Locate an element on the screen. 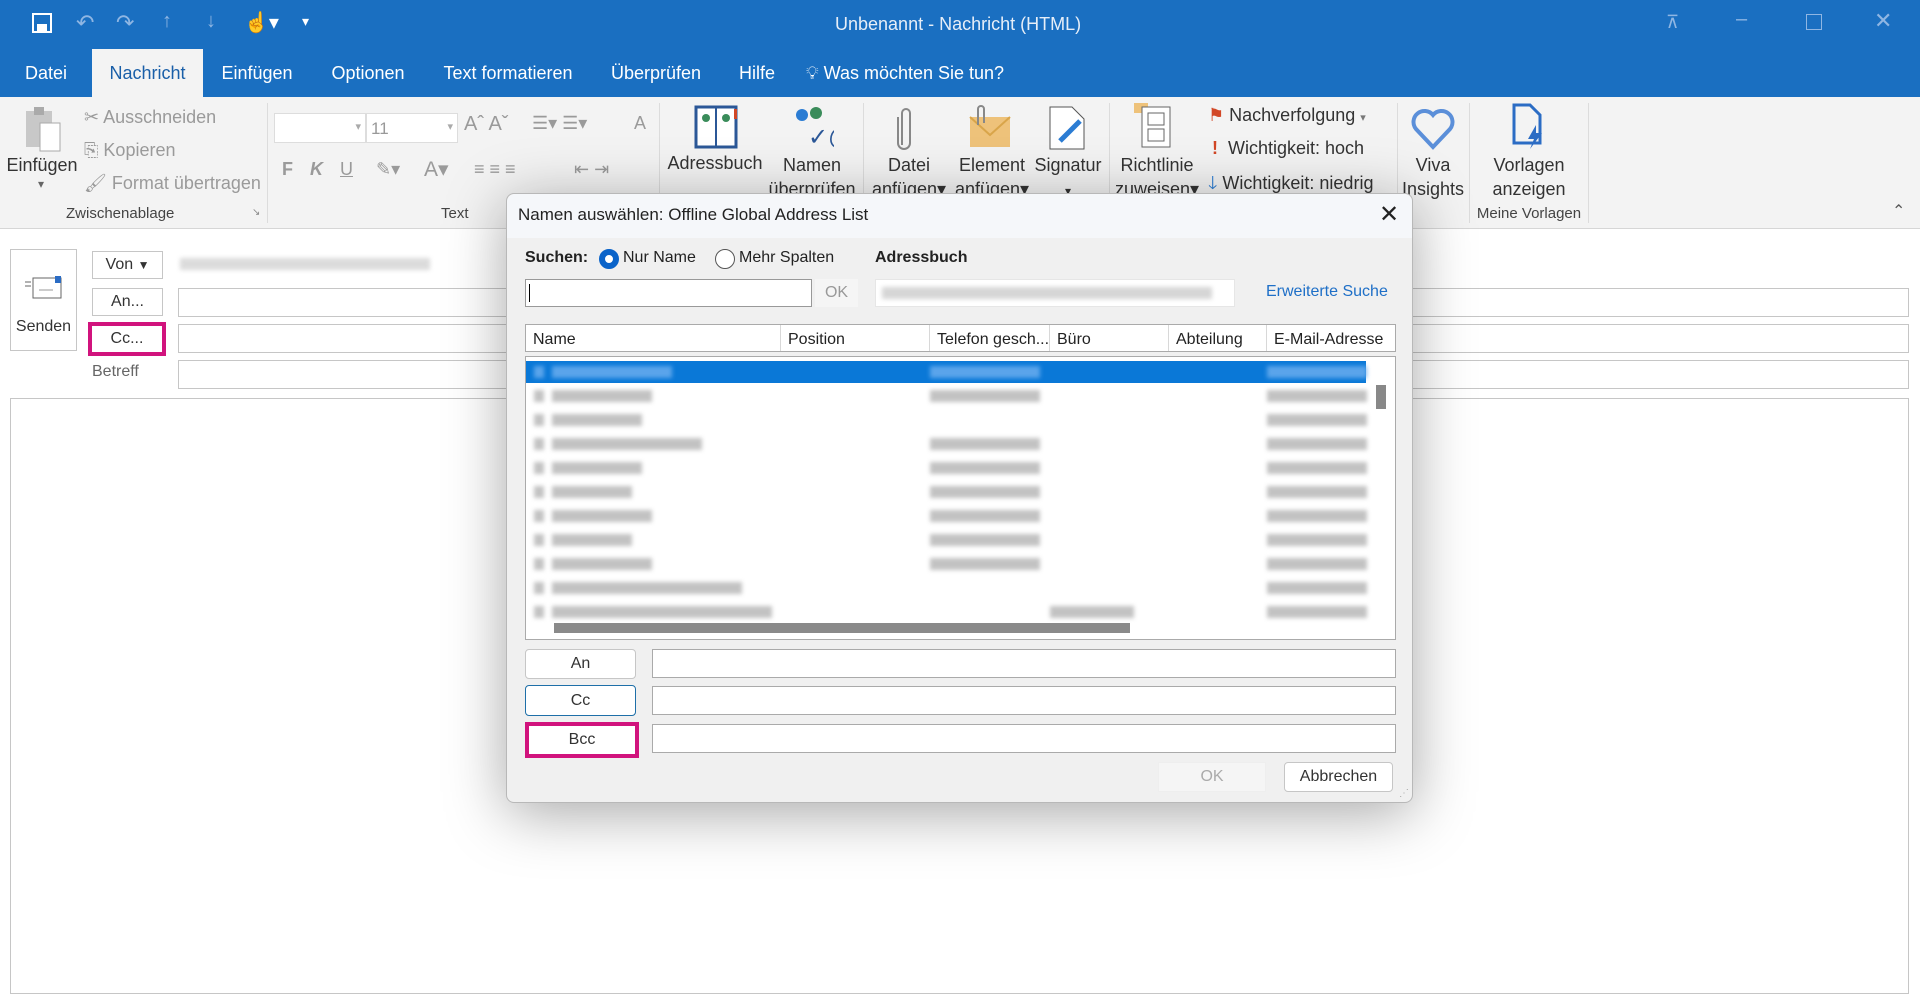 The height and width of the screenshot is (1001, 1920). up-icon: ↑ is located at coordinates (167, 21).